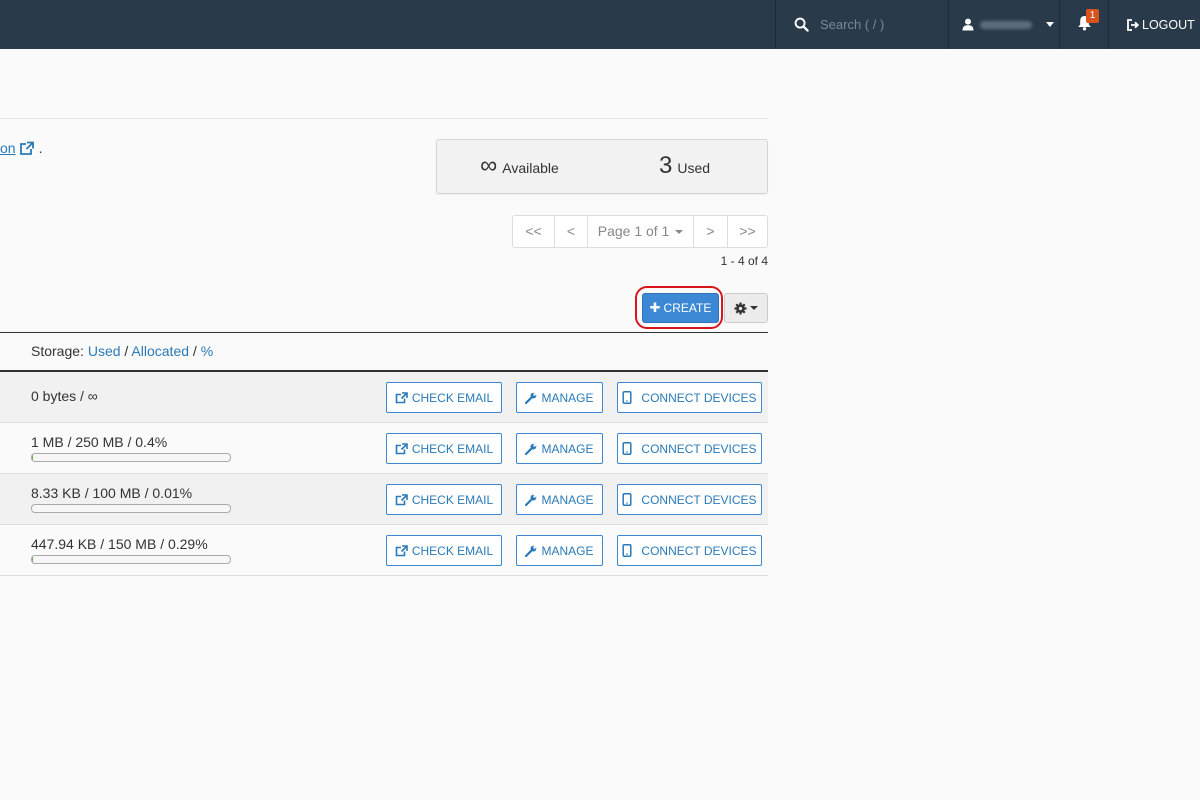  I want to click on intro-text: on ., so click(21, 148).